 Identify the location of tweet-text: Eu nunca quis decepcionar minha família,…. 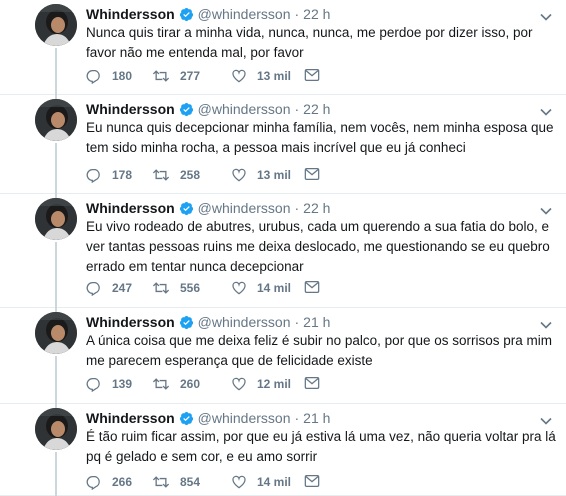
(320, 137).